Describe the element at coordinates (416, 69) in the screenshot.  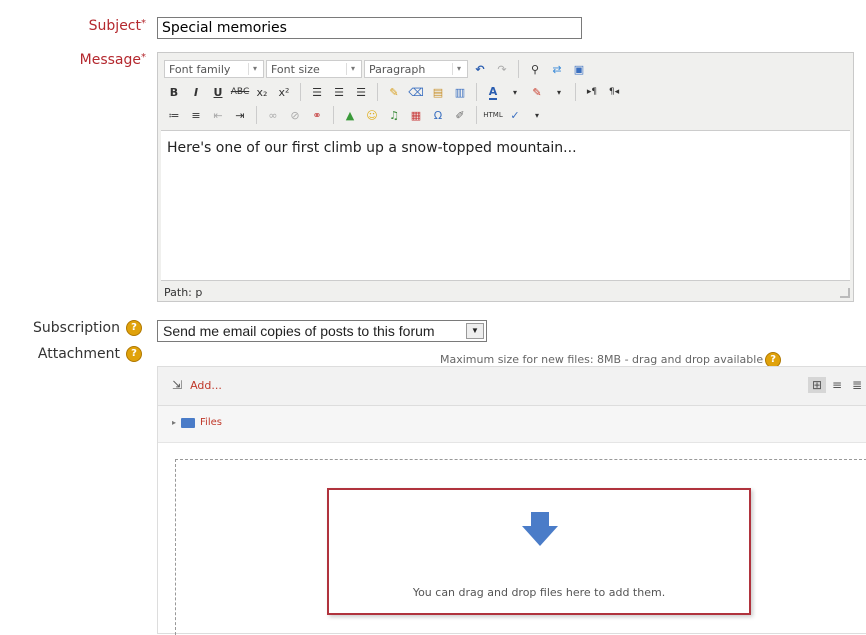
I see `paragraph-select: Paragraph ▾` at that location.